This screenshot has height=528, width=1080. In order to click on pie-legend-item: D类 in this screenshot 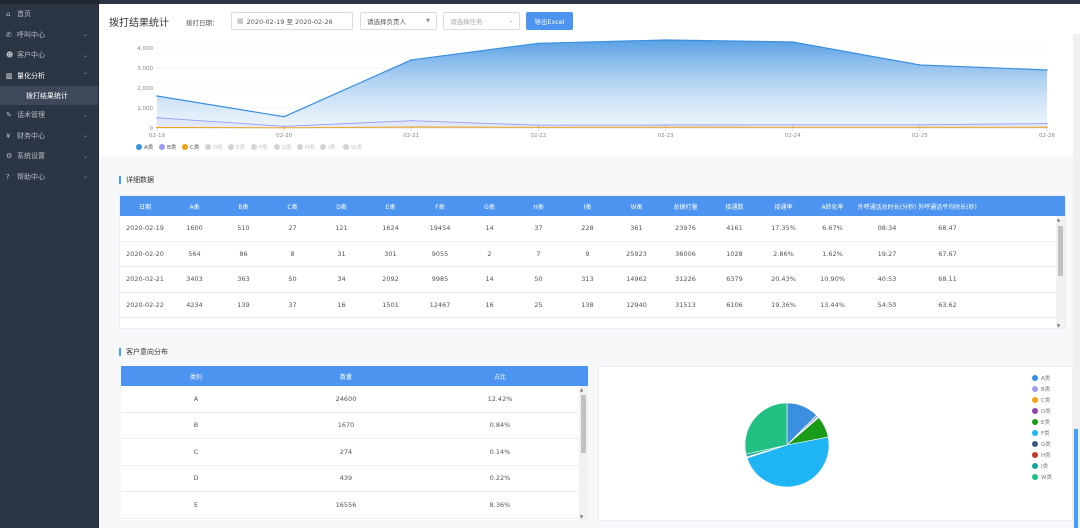, I will do `click(1041, 411)`.